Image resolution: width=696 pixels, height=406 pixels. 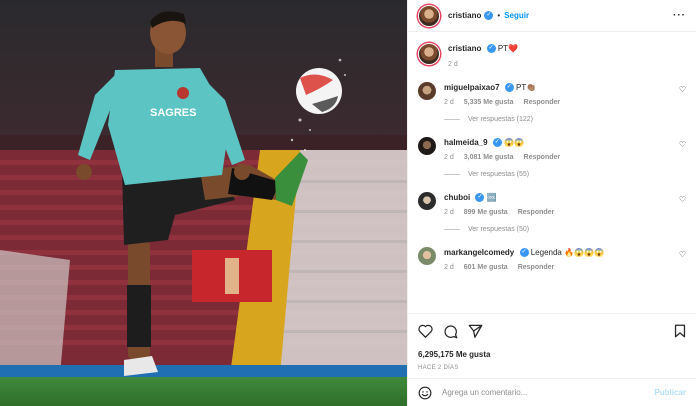 What do you see at coordinates (489, 157) in the screenshot?
I see `comment-likes: 3,081 Me gusta` at bounding box center [489, 157].